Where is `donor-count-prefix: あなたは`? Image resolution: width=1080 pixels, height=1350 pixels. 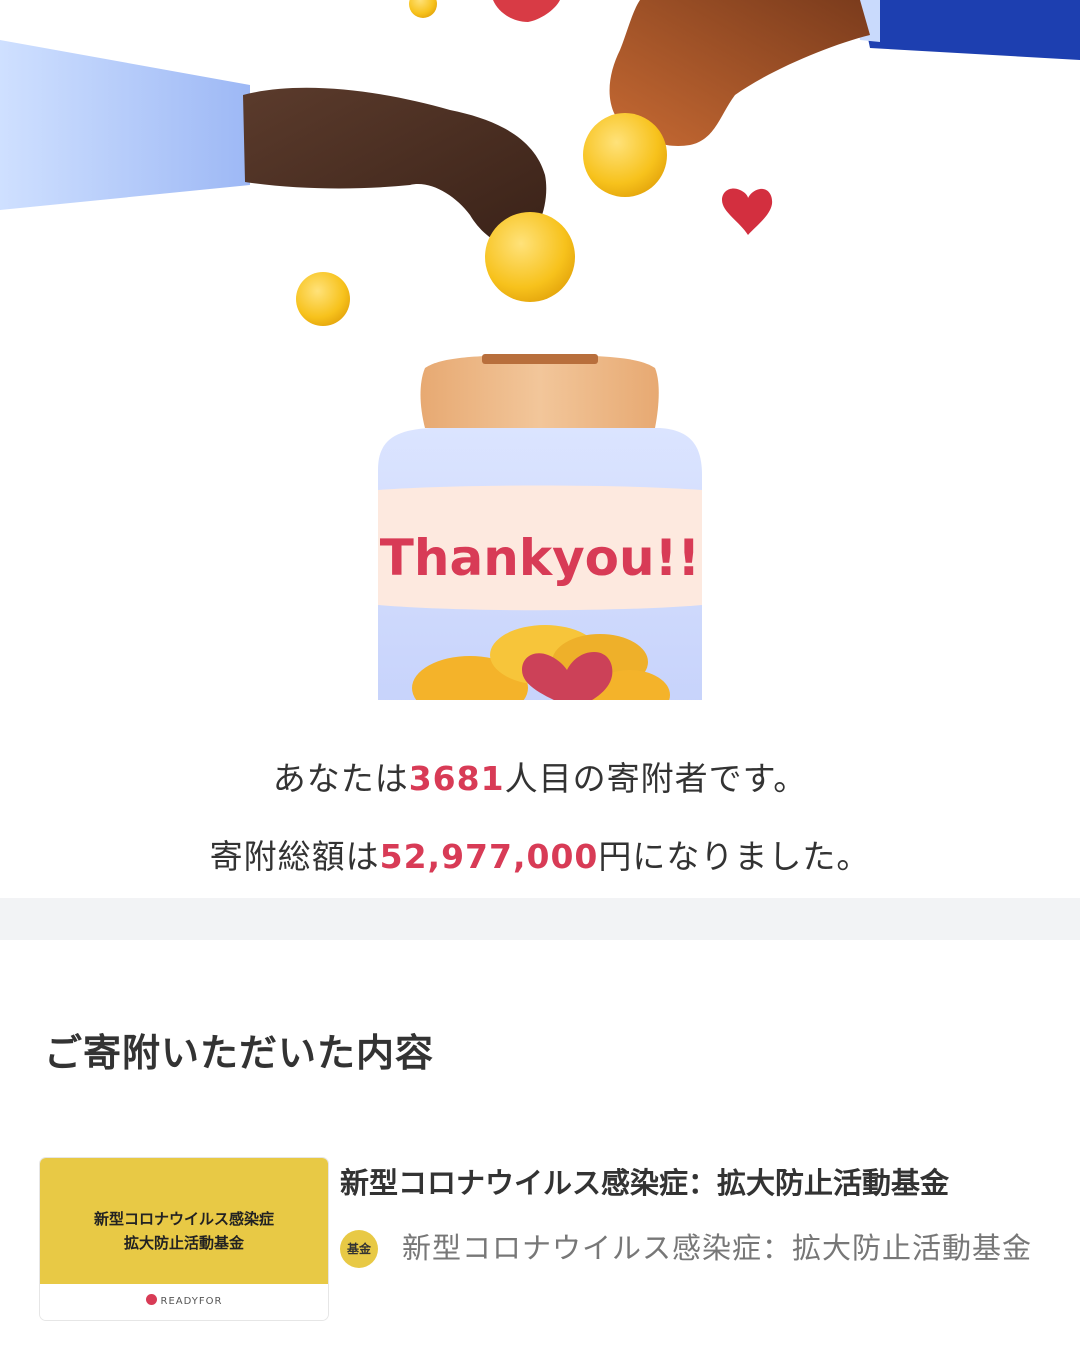 donor-count-prefix: あなたは is located at coordinates (340, 778).